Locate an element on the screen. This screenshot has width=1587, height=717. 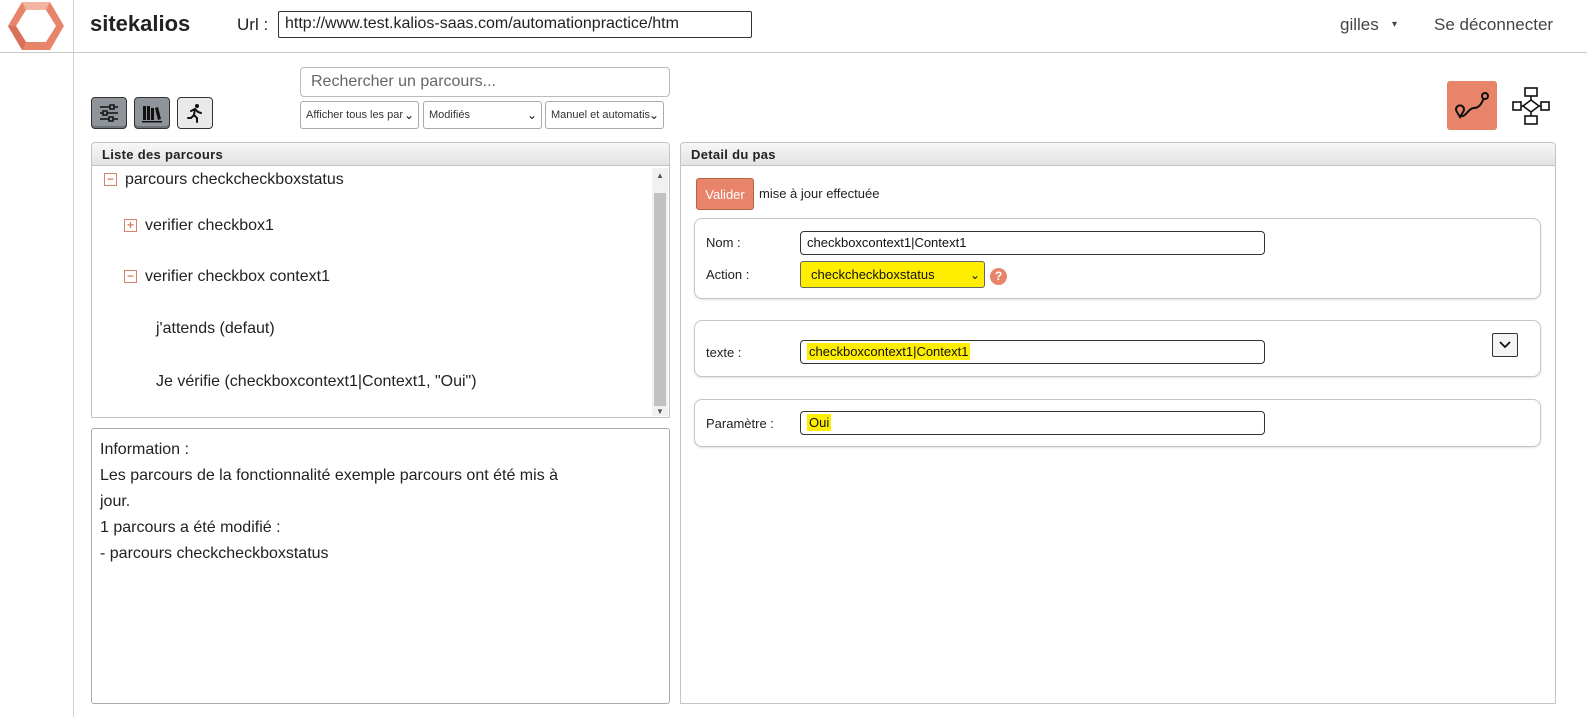
tree-item-root: − parcours checkcheckboxstatus is located at coordinates (224, 180).